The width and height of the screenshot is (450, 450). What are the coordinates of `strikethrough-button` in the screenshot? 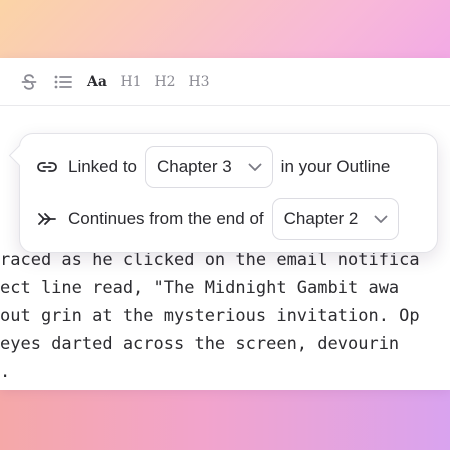 It's located at (29, 82).